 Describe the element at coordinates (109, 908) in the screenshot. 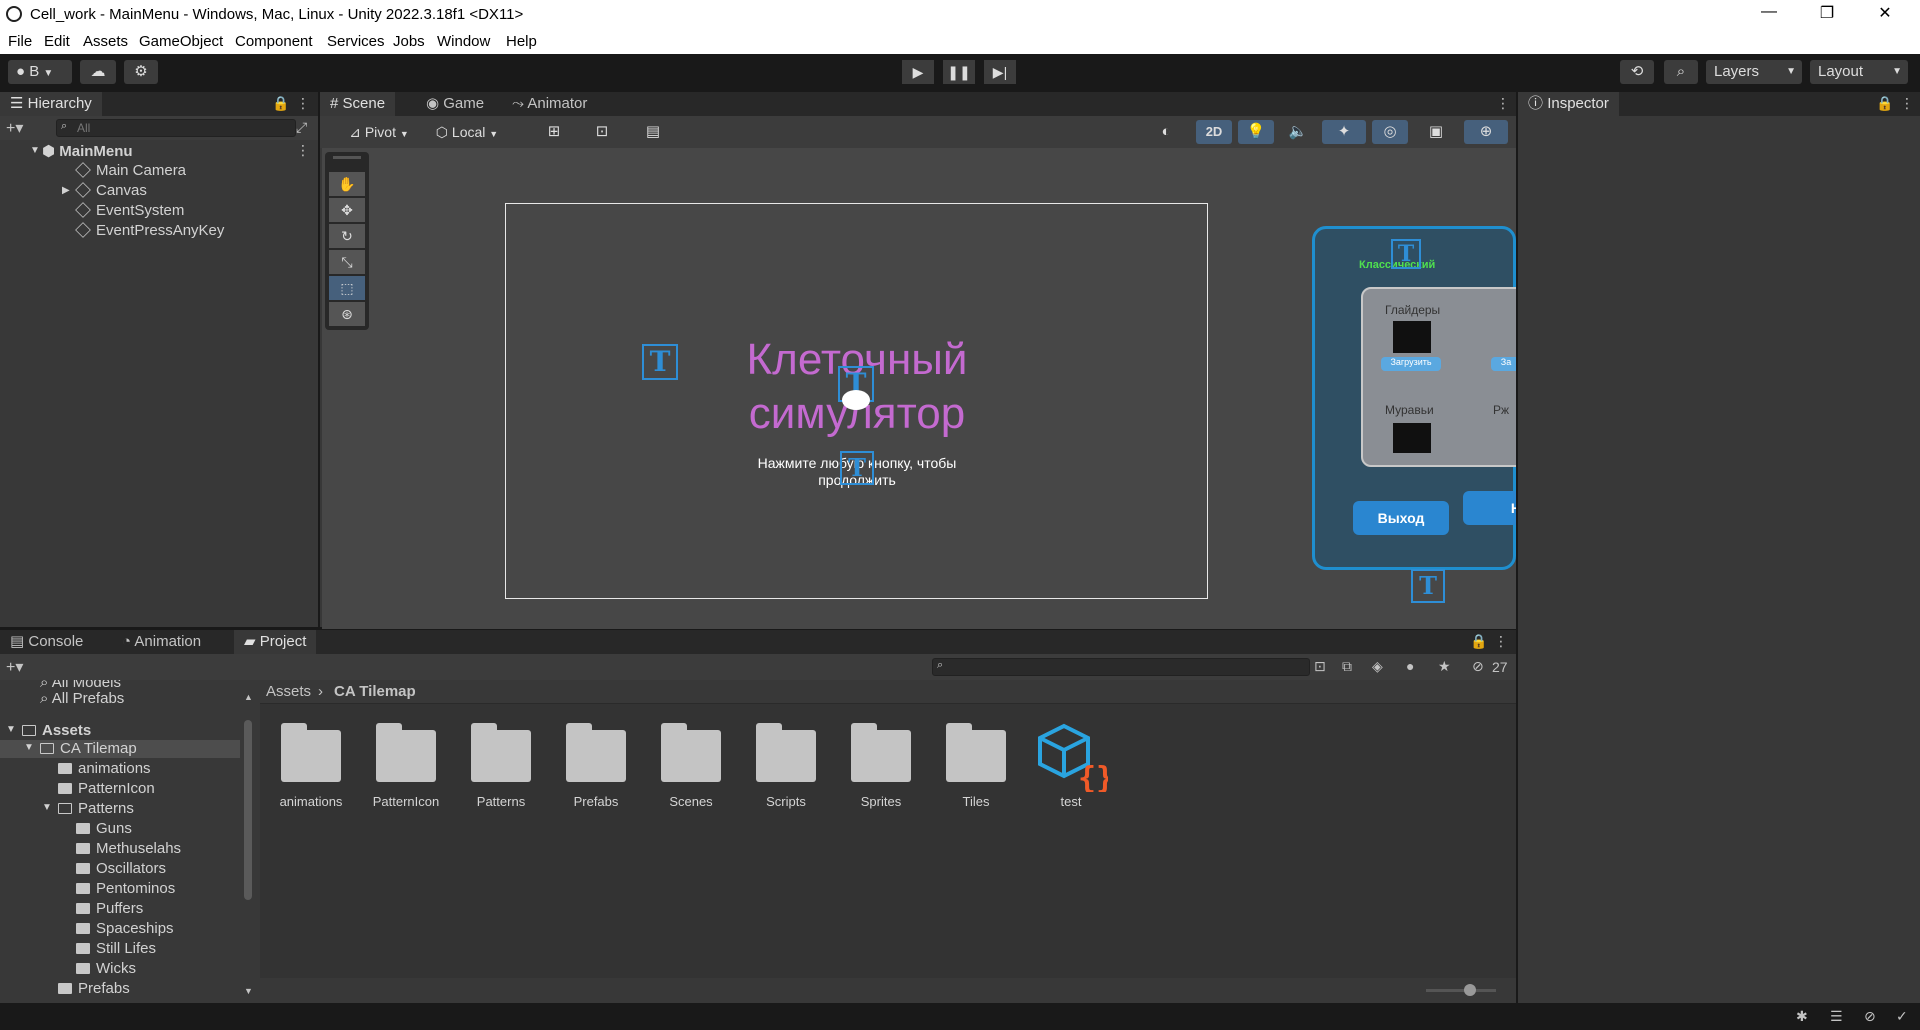

I see `tree-puffers: Puffers` at that location.